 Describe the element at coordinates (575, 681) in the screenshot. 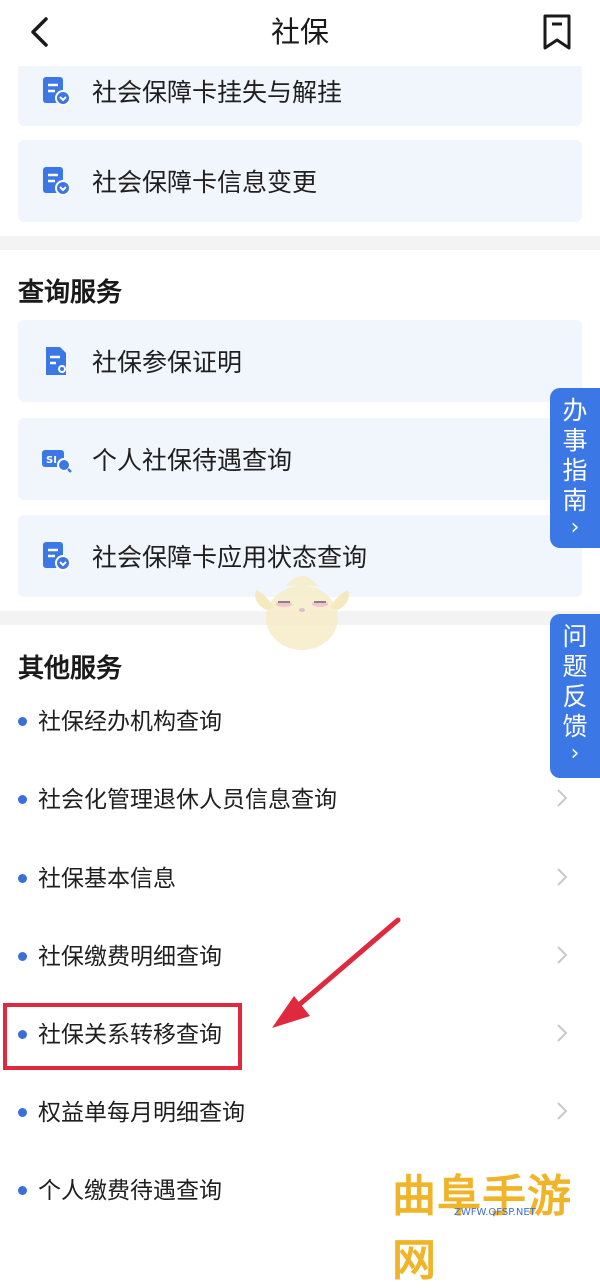

I see `feedback-tab-label: 问题反馈` at that location.